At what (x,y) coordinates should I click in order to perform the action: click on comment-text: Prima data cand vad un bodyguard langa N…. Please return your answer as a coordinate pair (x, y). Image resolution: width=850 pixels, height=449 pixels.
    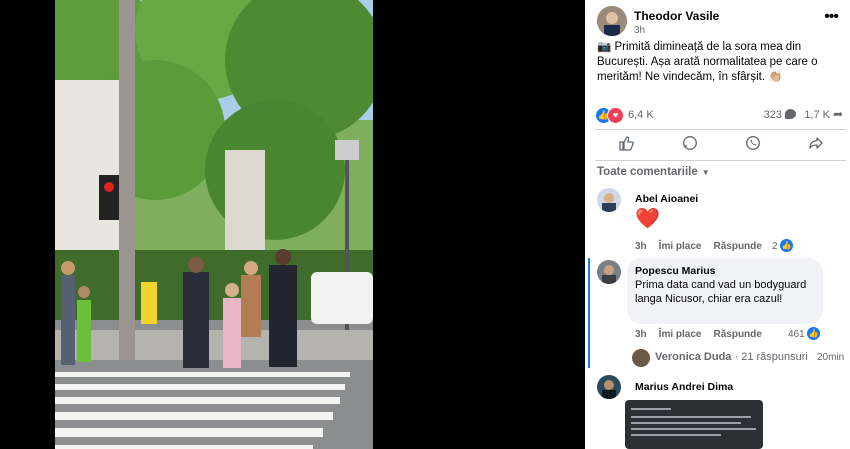
    Looking at the image, I should click on (721, 292).